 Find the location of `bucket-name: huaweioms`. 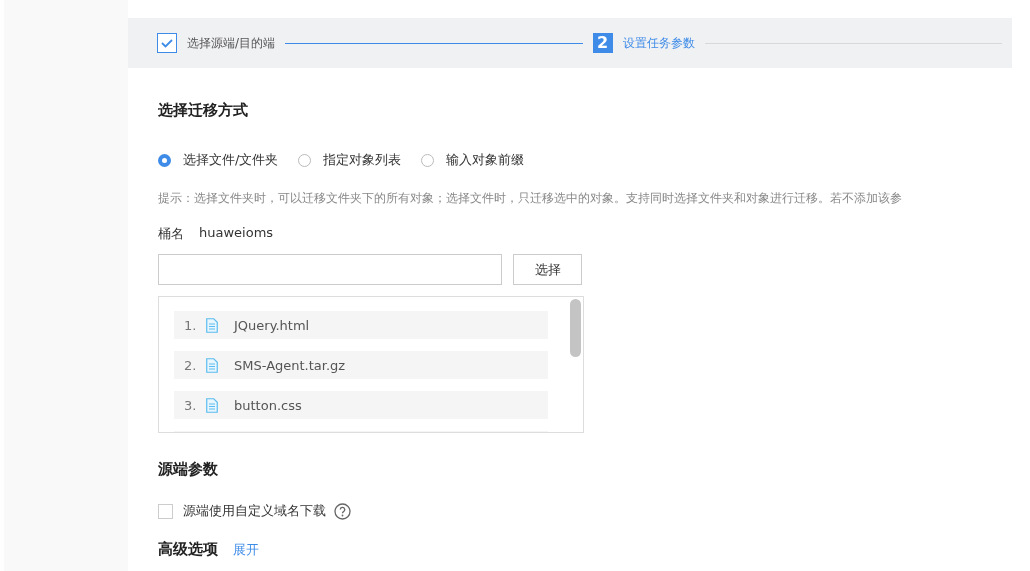

bucket-name: huaweioms is located at coordinates (236, 233).